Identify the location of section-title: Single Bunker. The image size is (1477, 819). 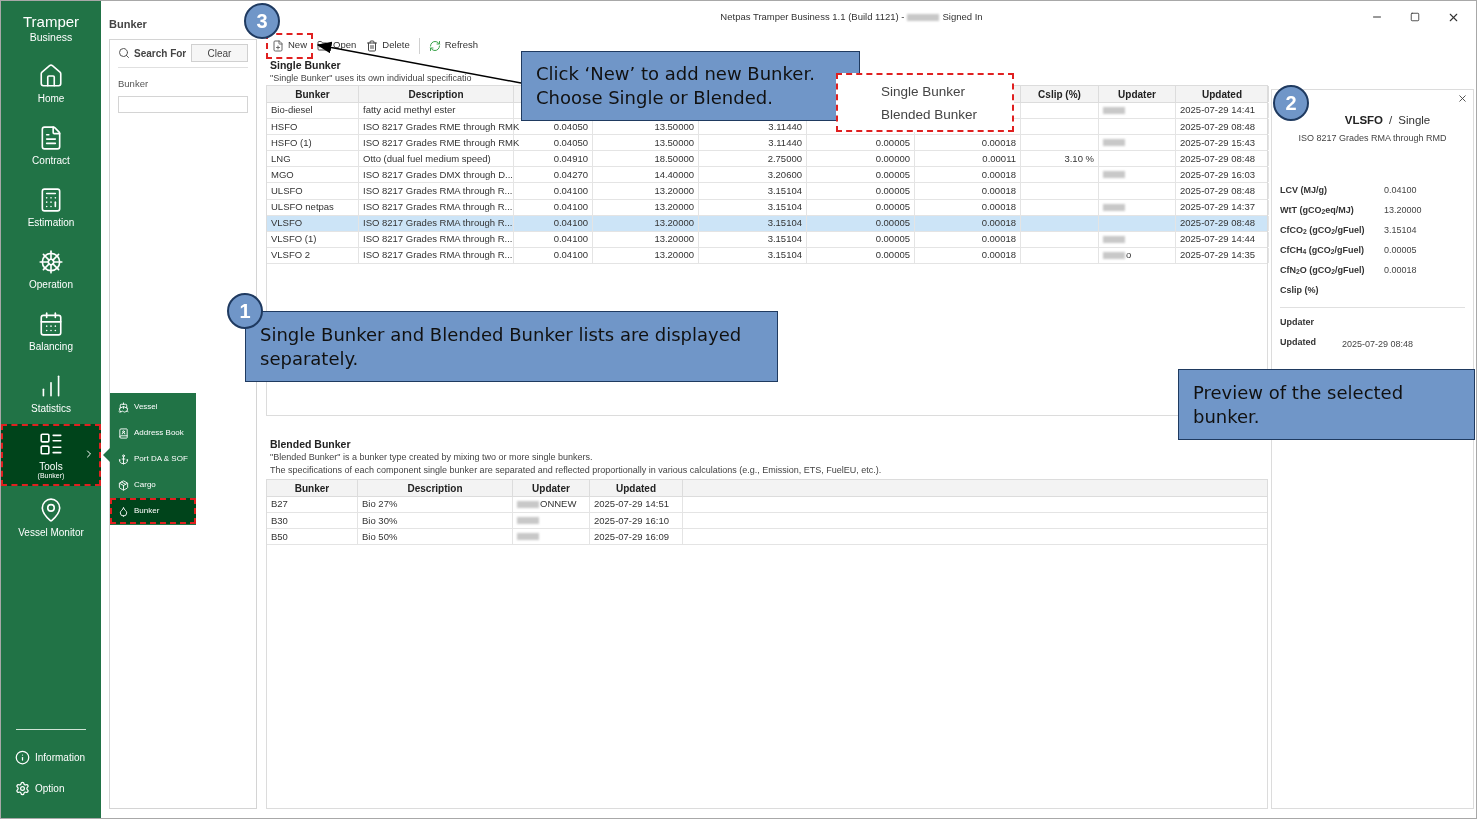
(306, 65).